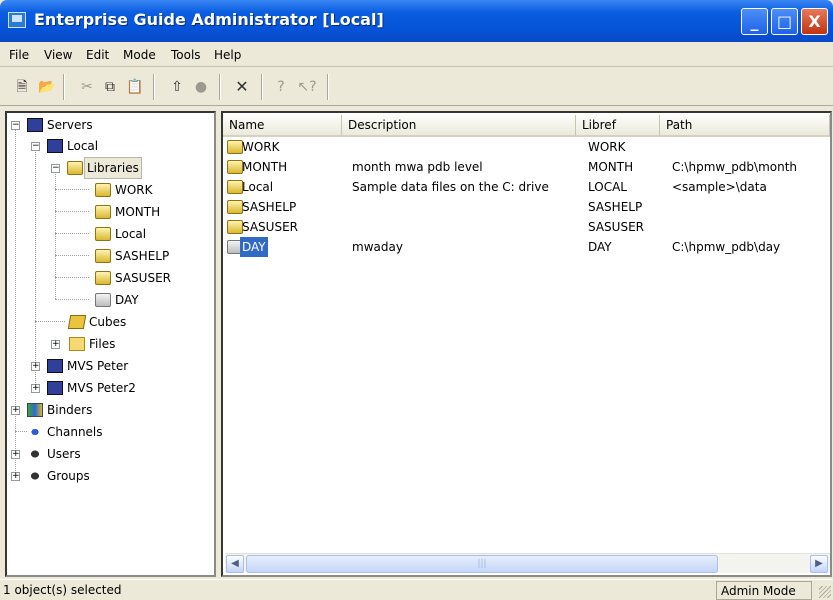 The image size is (833, 600). Describe the element at coordinates (102, 344) in the screenshot. I see `tree-item-label: Files` at that location.